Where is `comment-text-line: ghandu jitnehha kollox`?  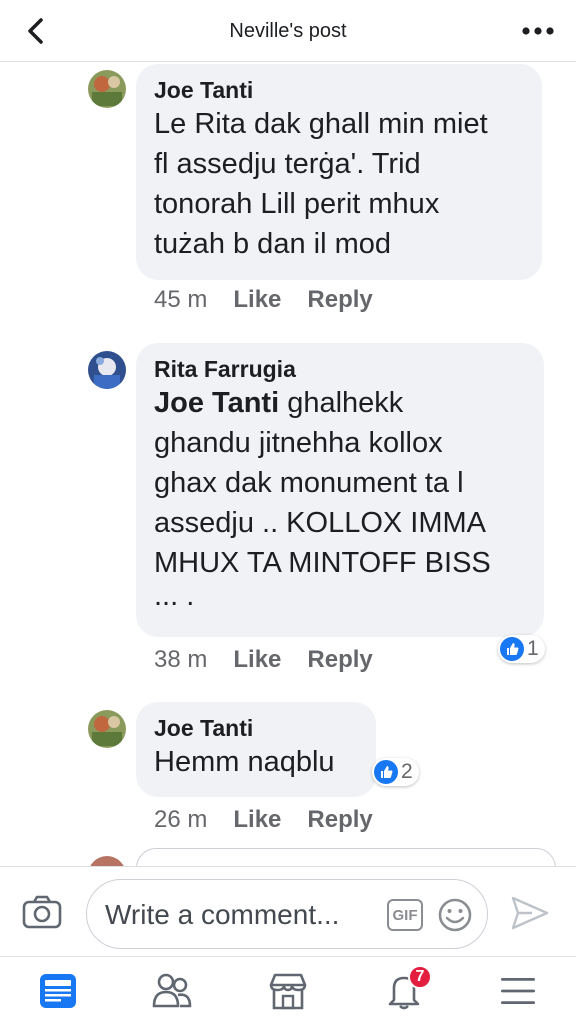
comment-text-line: ghandu jitnehha kollox is located at coordinates (298, 443).